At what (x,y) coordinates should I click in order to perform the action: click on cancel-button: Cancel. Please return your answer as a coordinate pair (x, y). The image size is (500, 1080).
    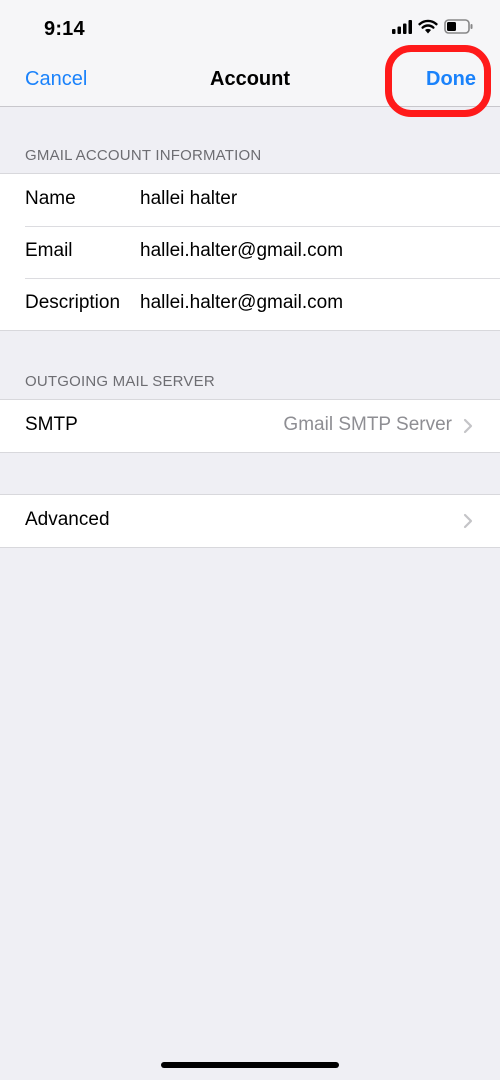
    Looking at the image, I should click on (56, 79).